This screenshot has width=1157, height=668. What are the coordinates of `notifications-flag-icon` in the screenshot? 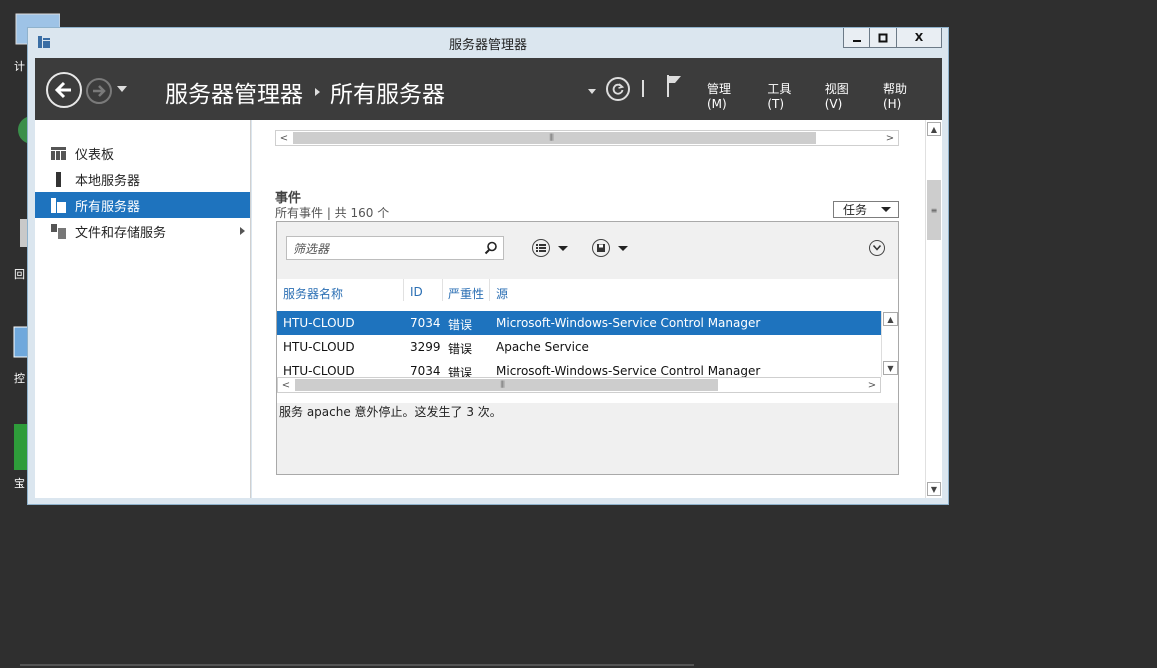 It's located at (674, 86).